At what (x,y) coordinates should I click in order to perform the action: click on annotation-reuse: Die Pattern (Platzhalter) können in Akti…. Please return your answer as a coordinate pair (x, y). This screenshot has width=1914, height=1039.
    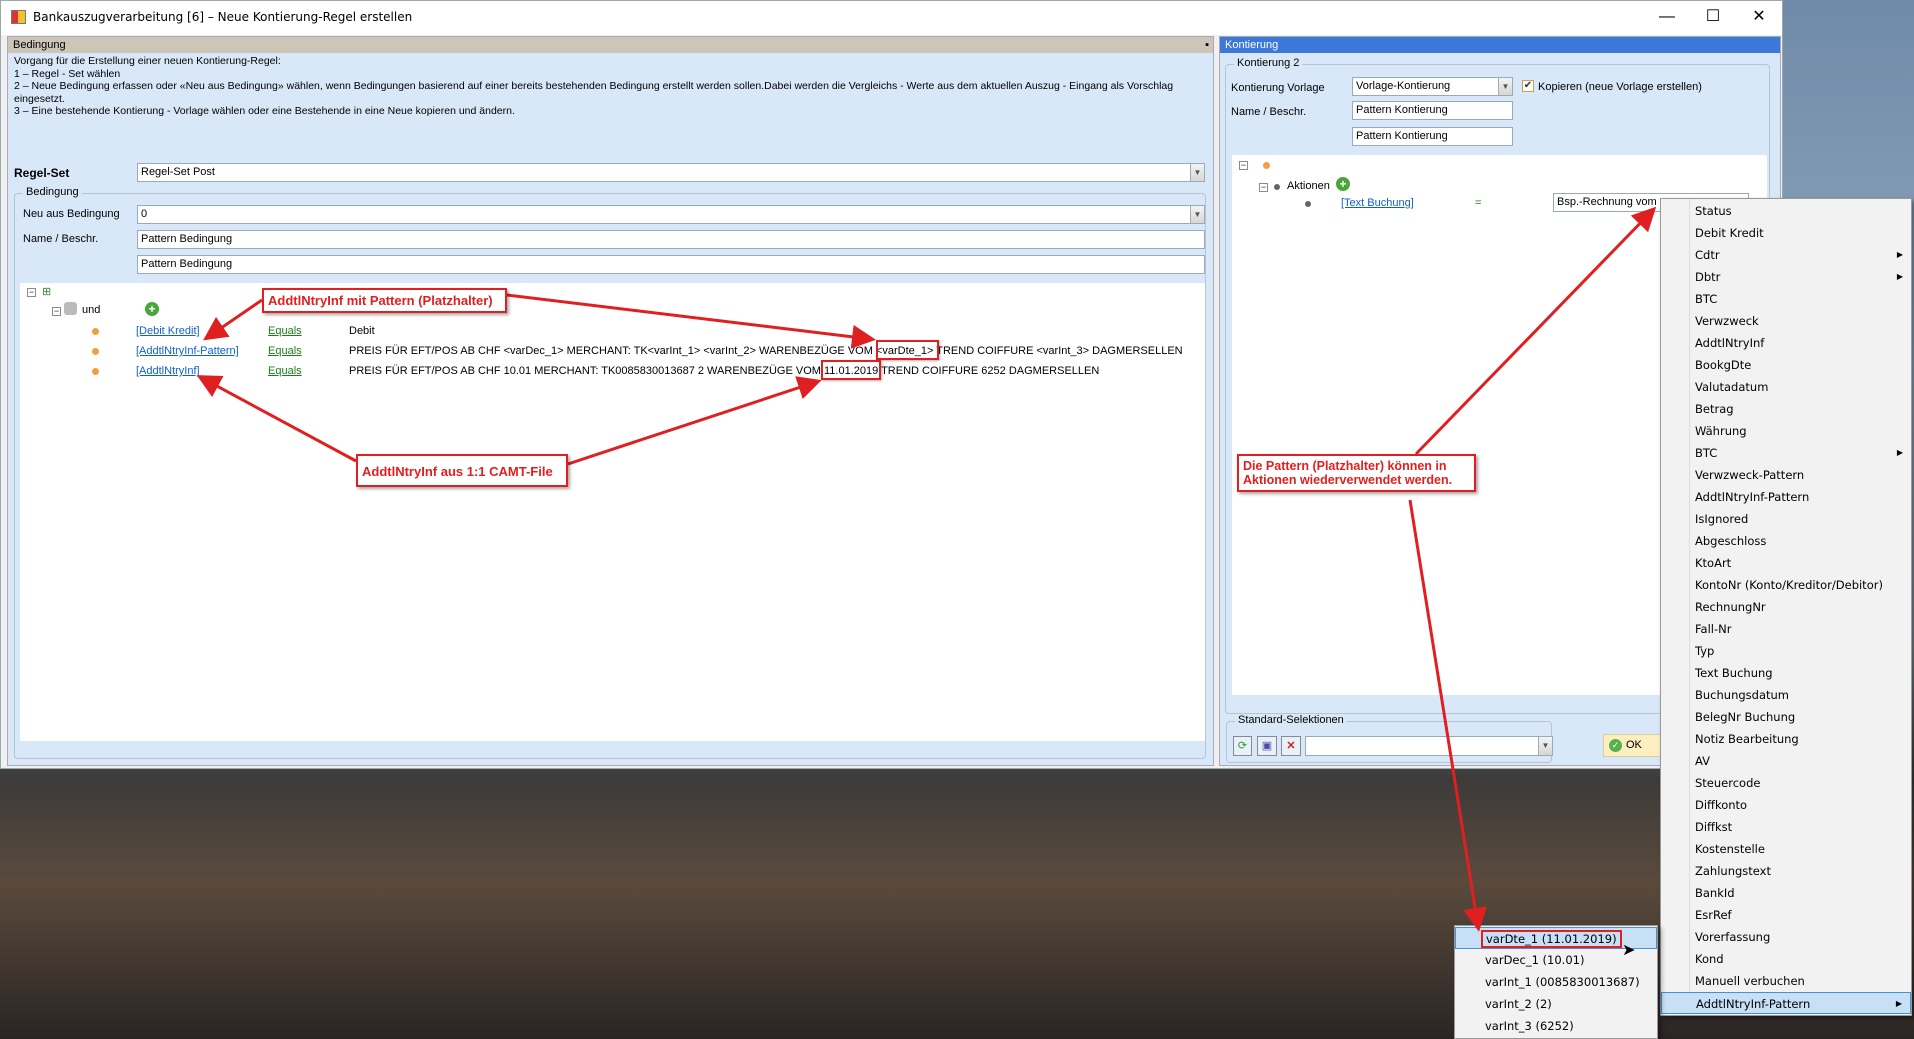
    Looking at the image, I should click on (1356, 473).